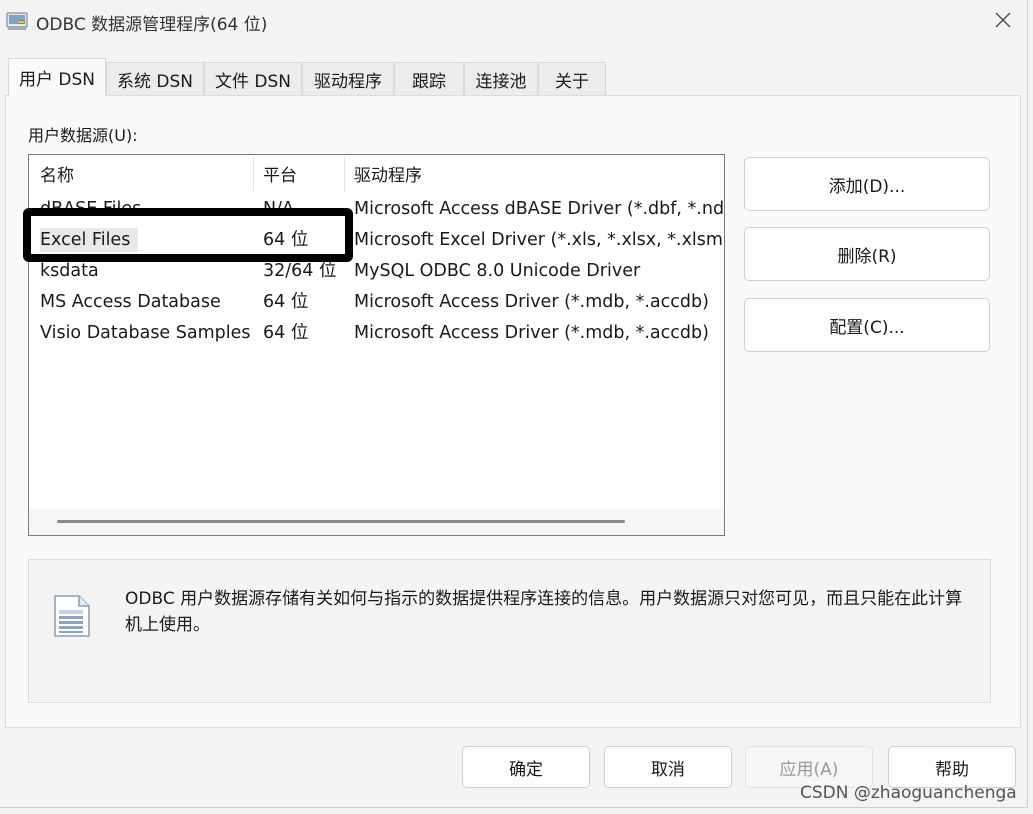 Image resolution: width=1033 pixels, height=814 pixels. I want to click on odbc-app-icon, so click(17, 21).